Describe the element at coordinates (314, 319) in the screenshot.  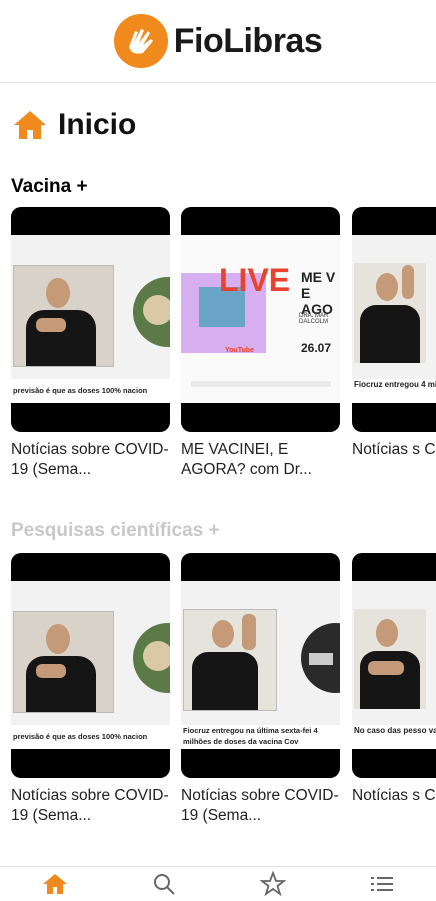
I see `poster-host: DRA. MAR DALCOLM` at that location.